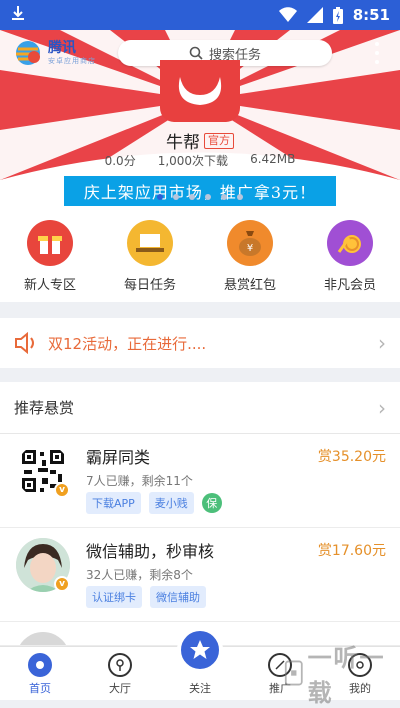 The image size is (400, 708). I want to click on task-avatar, so click(43, 638).